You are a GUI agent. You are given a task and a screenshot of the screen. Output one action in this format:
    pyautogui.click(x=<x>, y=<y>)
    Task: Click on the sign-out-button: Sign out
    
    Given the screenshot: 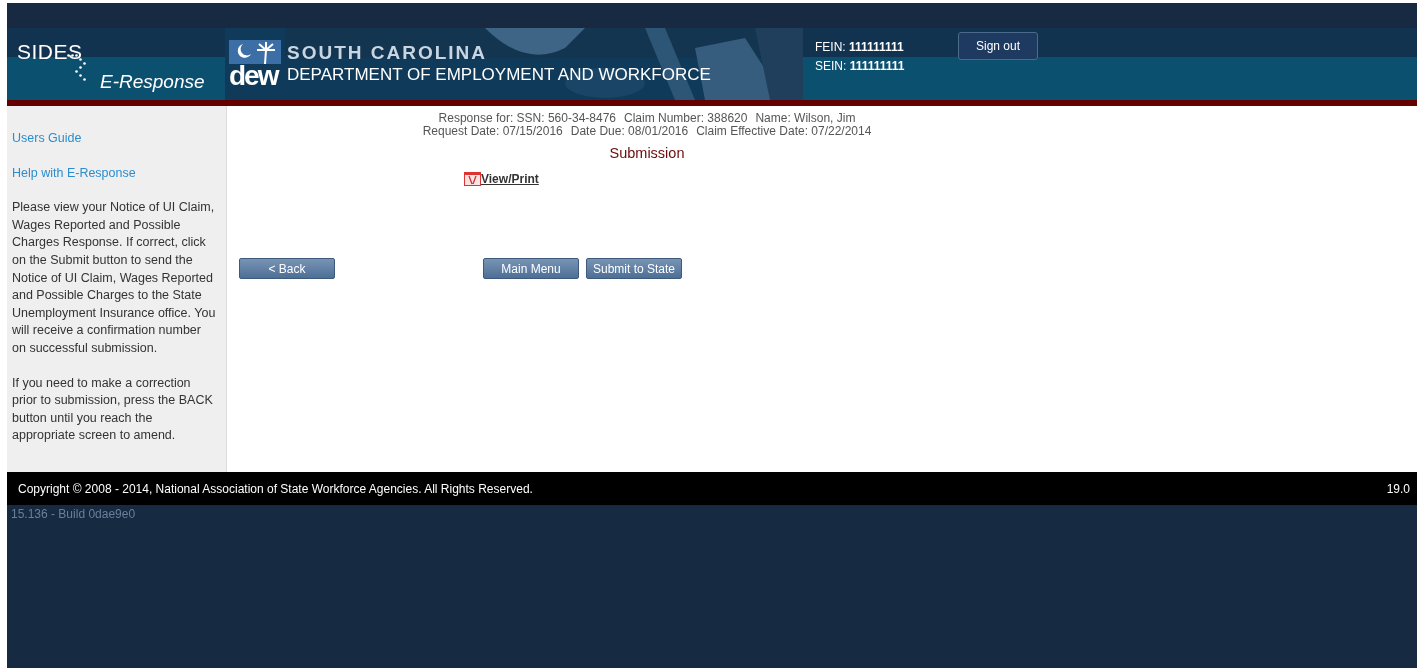 What is the action you would take?
    pyautogui.click(x=998, y=46)
    